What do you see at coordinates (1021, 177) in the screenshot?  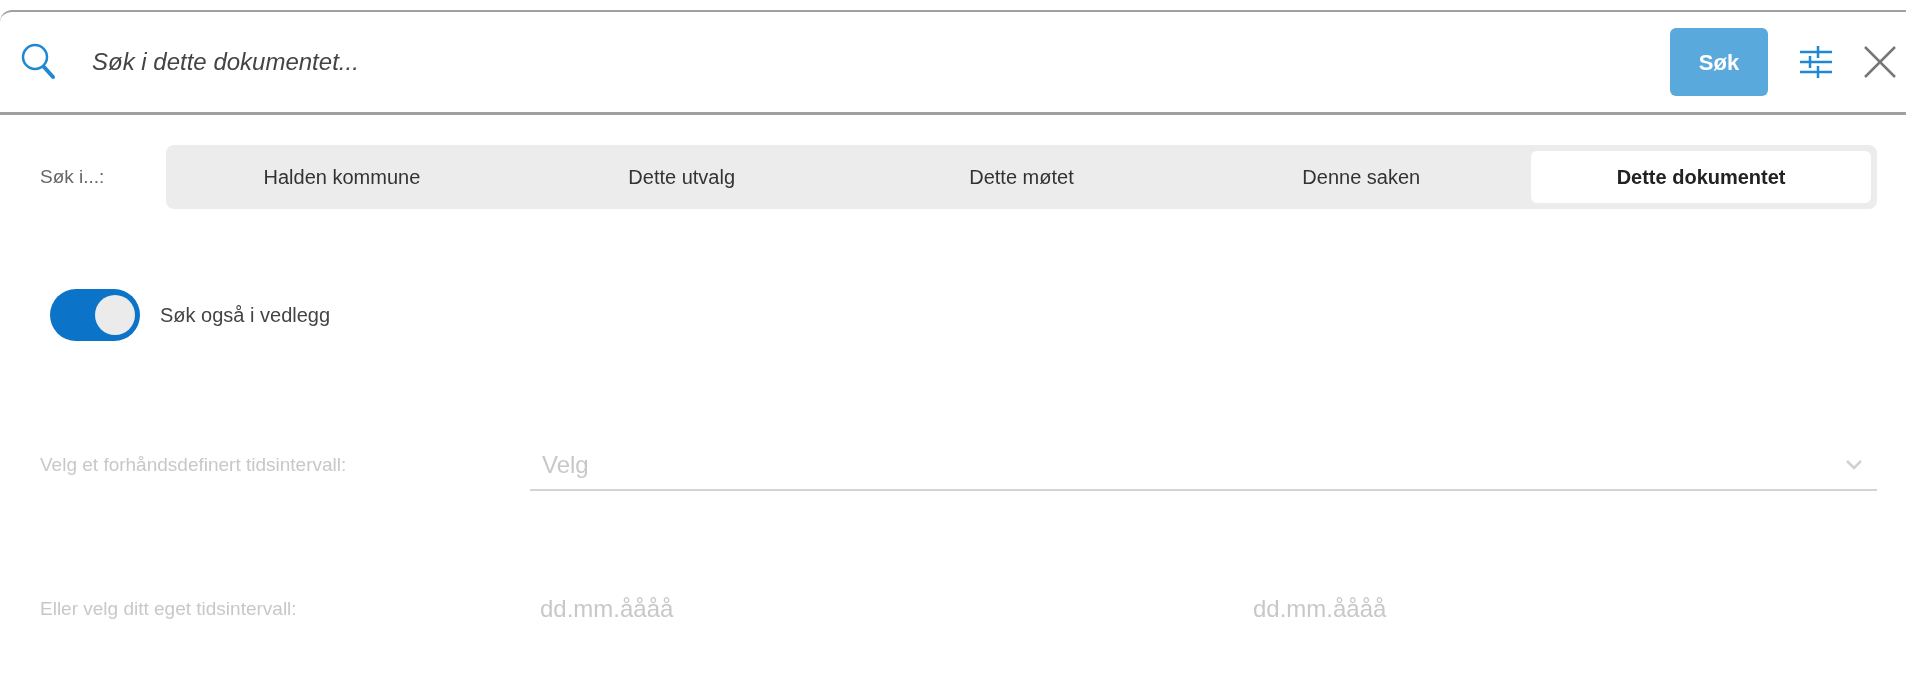 I see `scope-tab: Dette møtet` at bounding box center [1021, 177].